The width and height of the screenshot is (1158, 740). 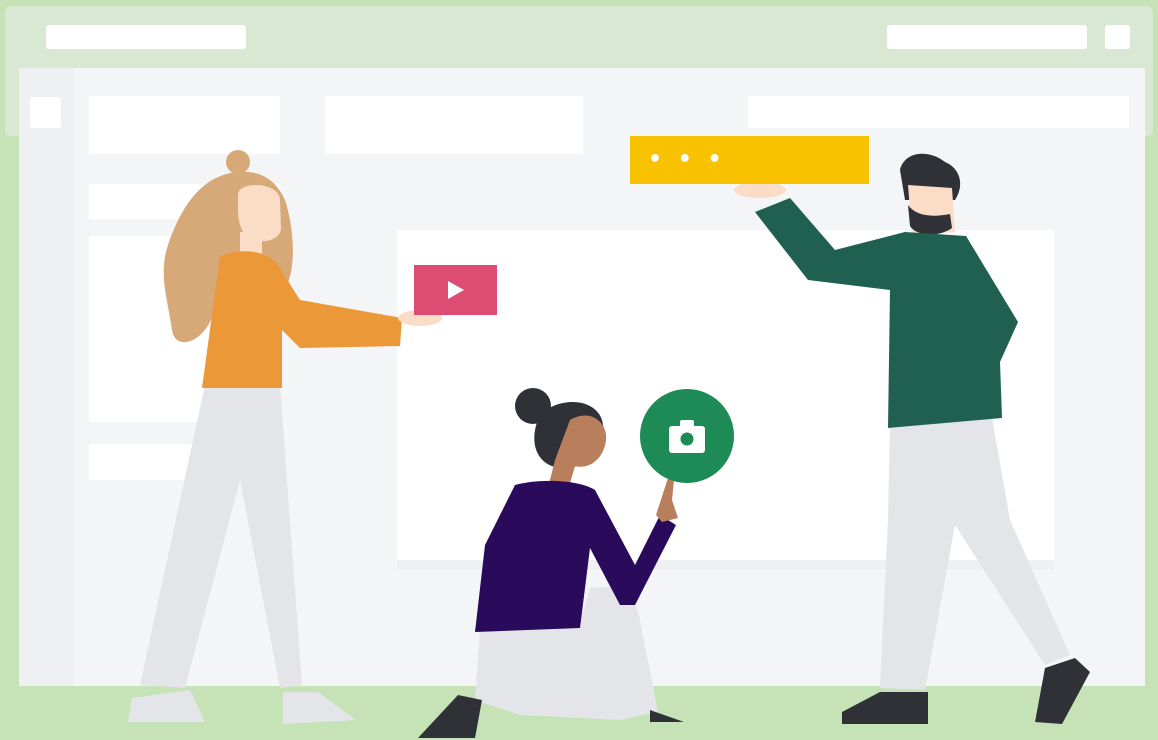 What do you see at coordinates (166, 706) in the screenshot?
I see `woman-left-shoe-back` at bounding box center [166, 706].